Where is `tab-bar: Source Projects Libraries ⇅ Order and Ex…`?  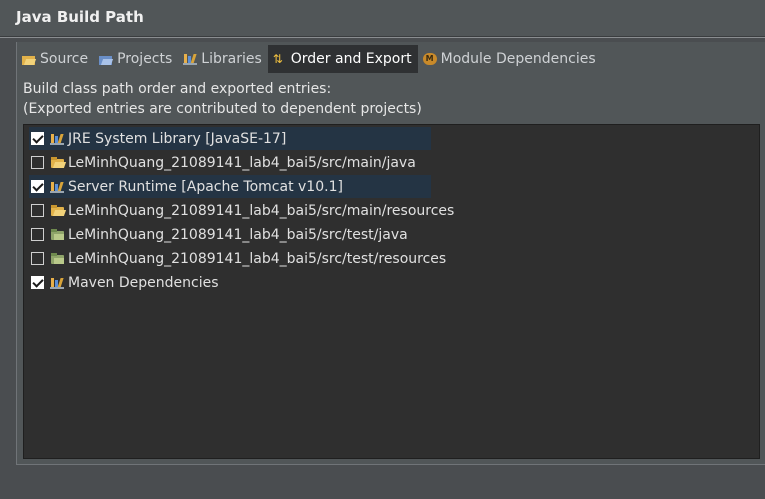 tab-bar: Source Projects Libraries ⇅ Order and Ex… is located at coordinates (309, 59).